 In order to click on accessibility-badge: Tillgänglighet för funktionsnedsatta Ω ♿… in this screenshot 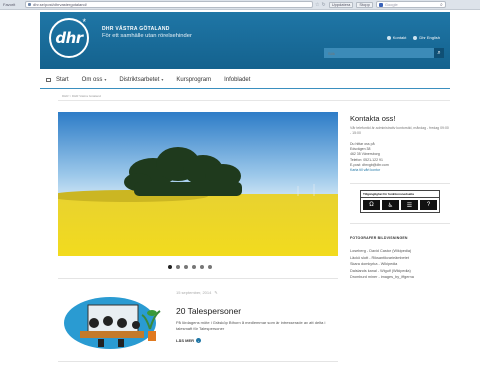, I will do `click(400, 202)`.